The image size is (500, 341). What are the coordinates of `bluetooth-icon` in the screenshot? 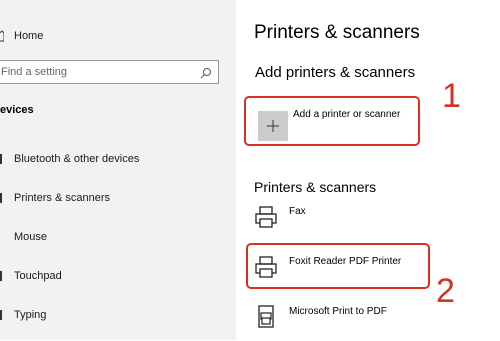 It's located at (2, 159).